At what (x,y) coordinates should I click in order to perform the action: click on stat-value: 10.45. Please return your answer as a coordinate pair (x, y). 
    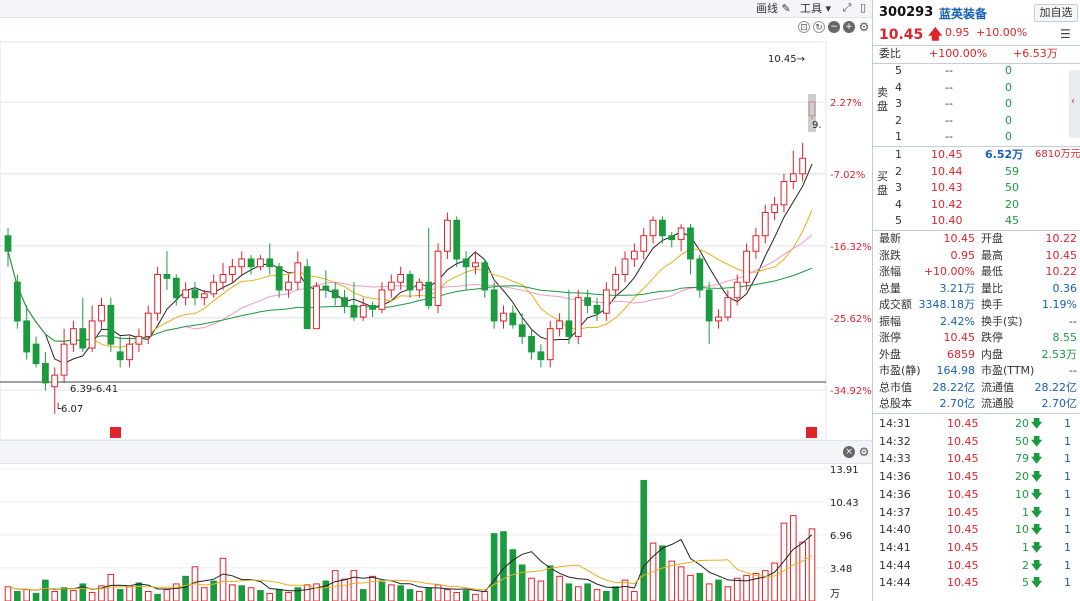
    Looking at the image, I should click on (959, 238).